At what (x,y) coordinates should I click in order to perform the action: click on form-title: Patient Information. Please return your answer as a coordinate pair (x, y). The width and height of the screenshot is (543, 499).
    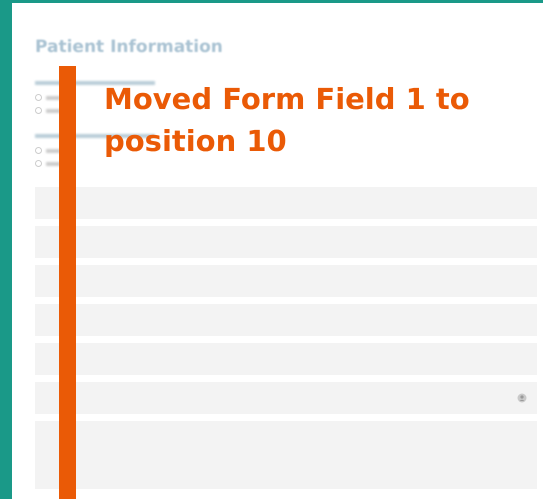
    Looking at the image, I should click on (129, 48).